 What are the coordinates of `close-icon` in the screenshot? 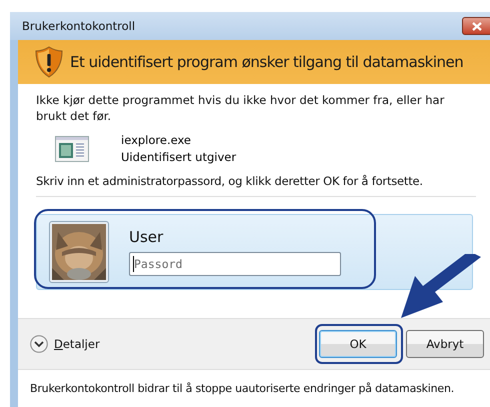 It's located at (477, 26).